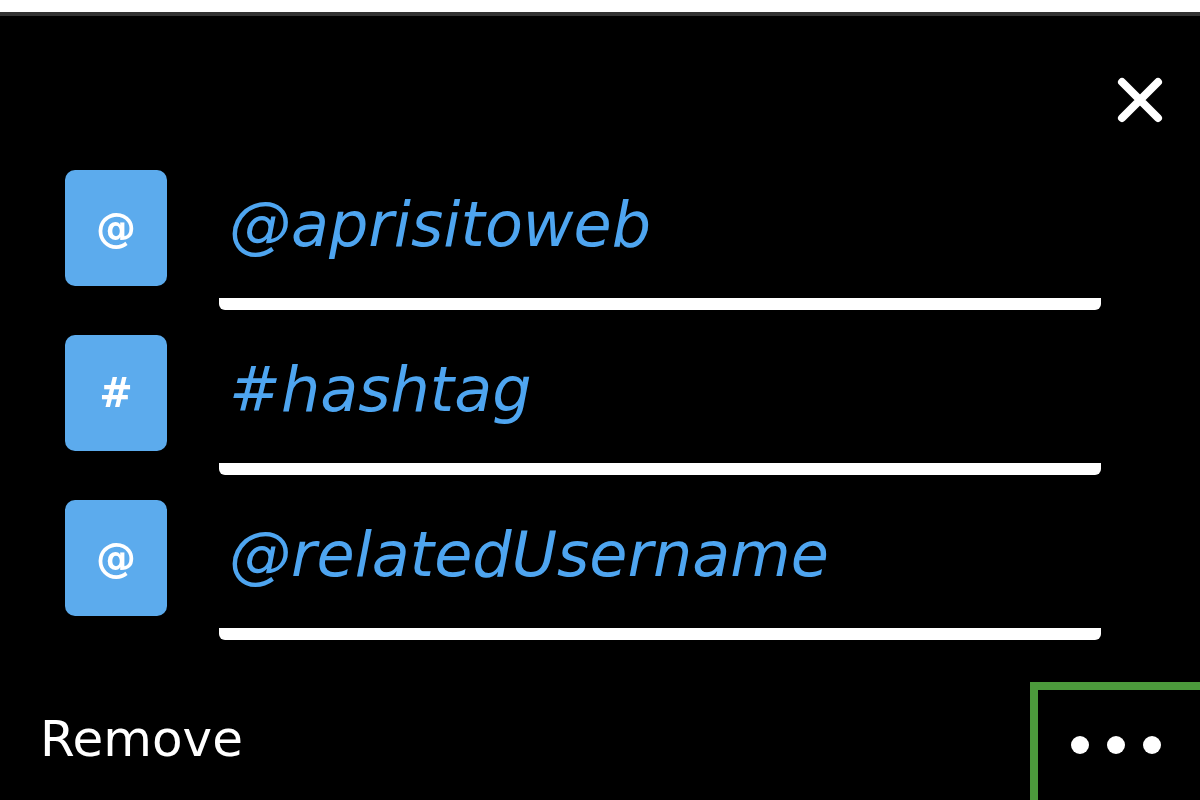  I want to click on remove-link: Remove, so click(141, 739).